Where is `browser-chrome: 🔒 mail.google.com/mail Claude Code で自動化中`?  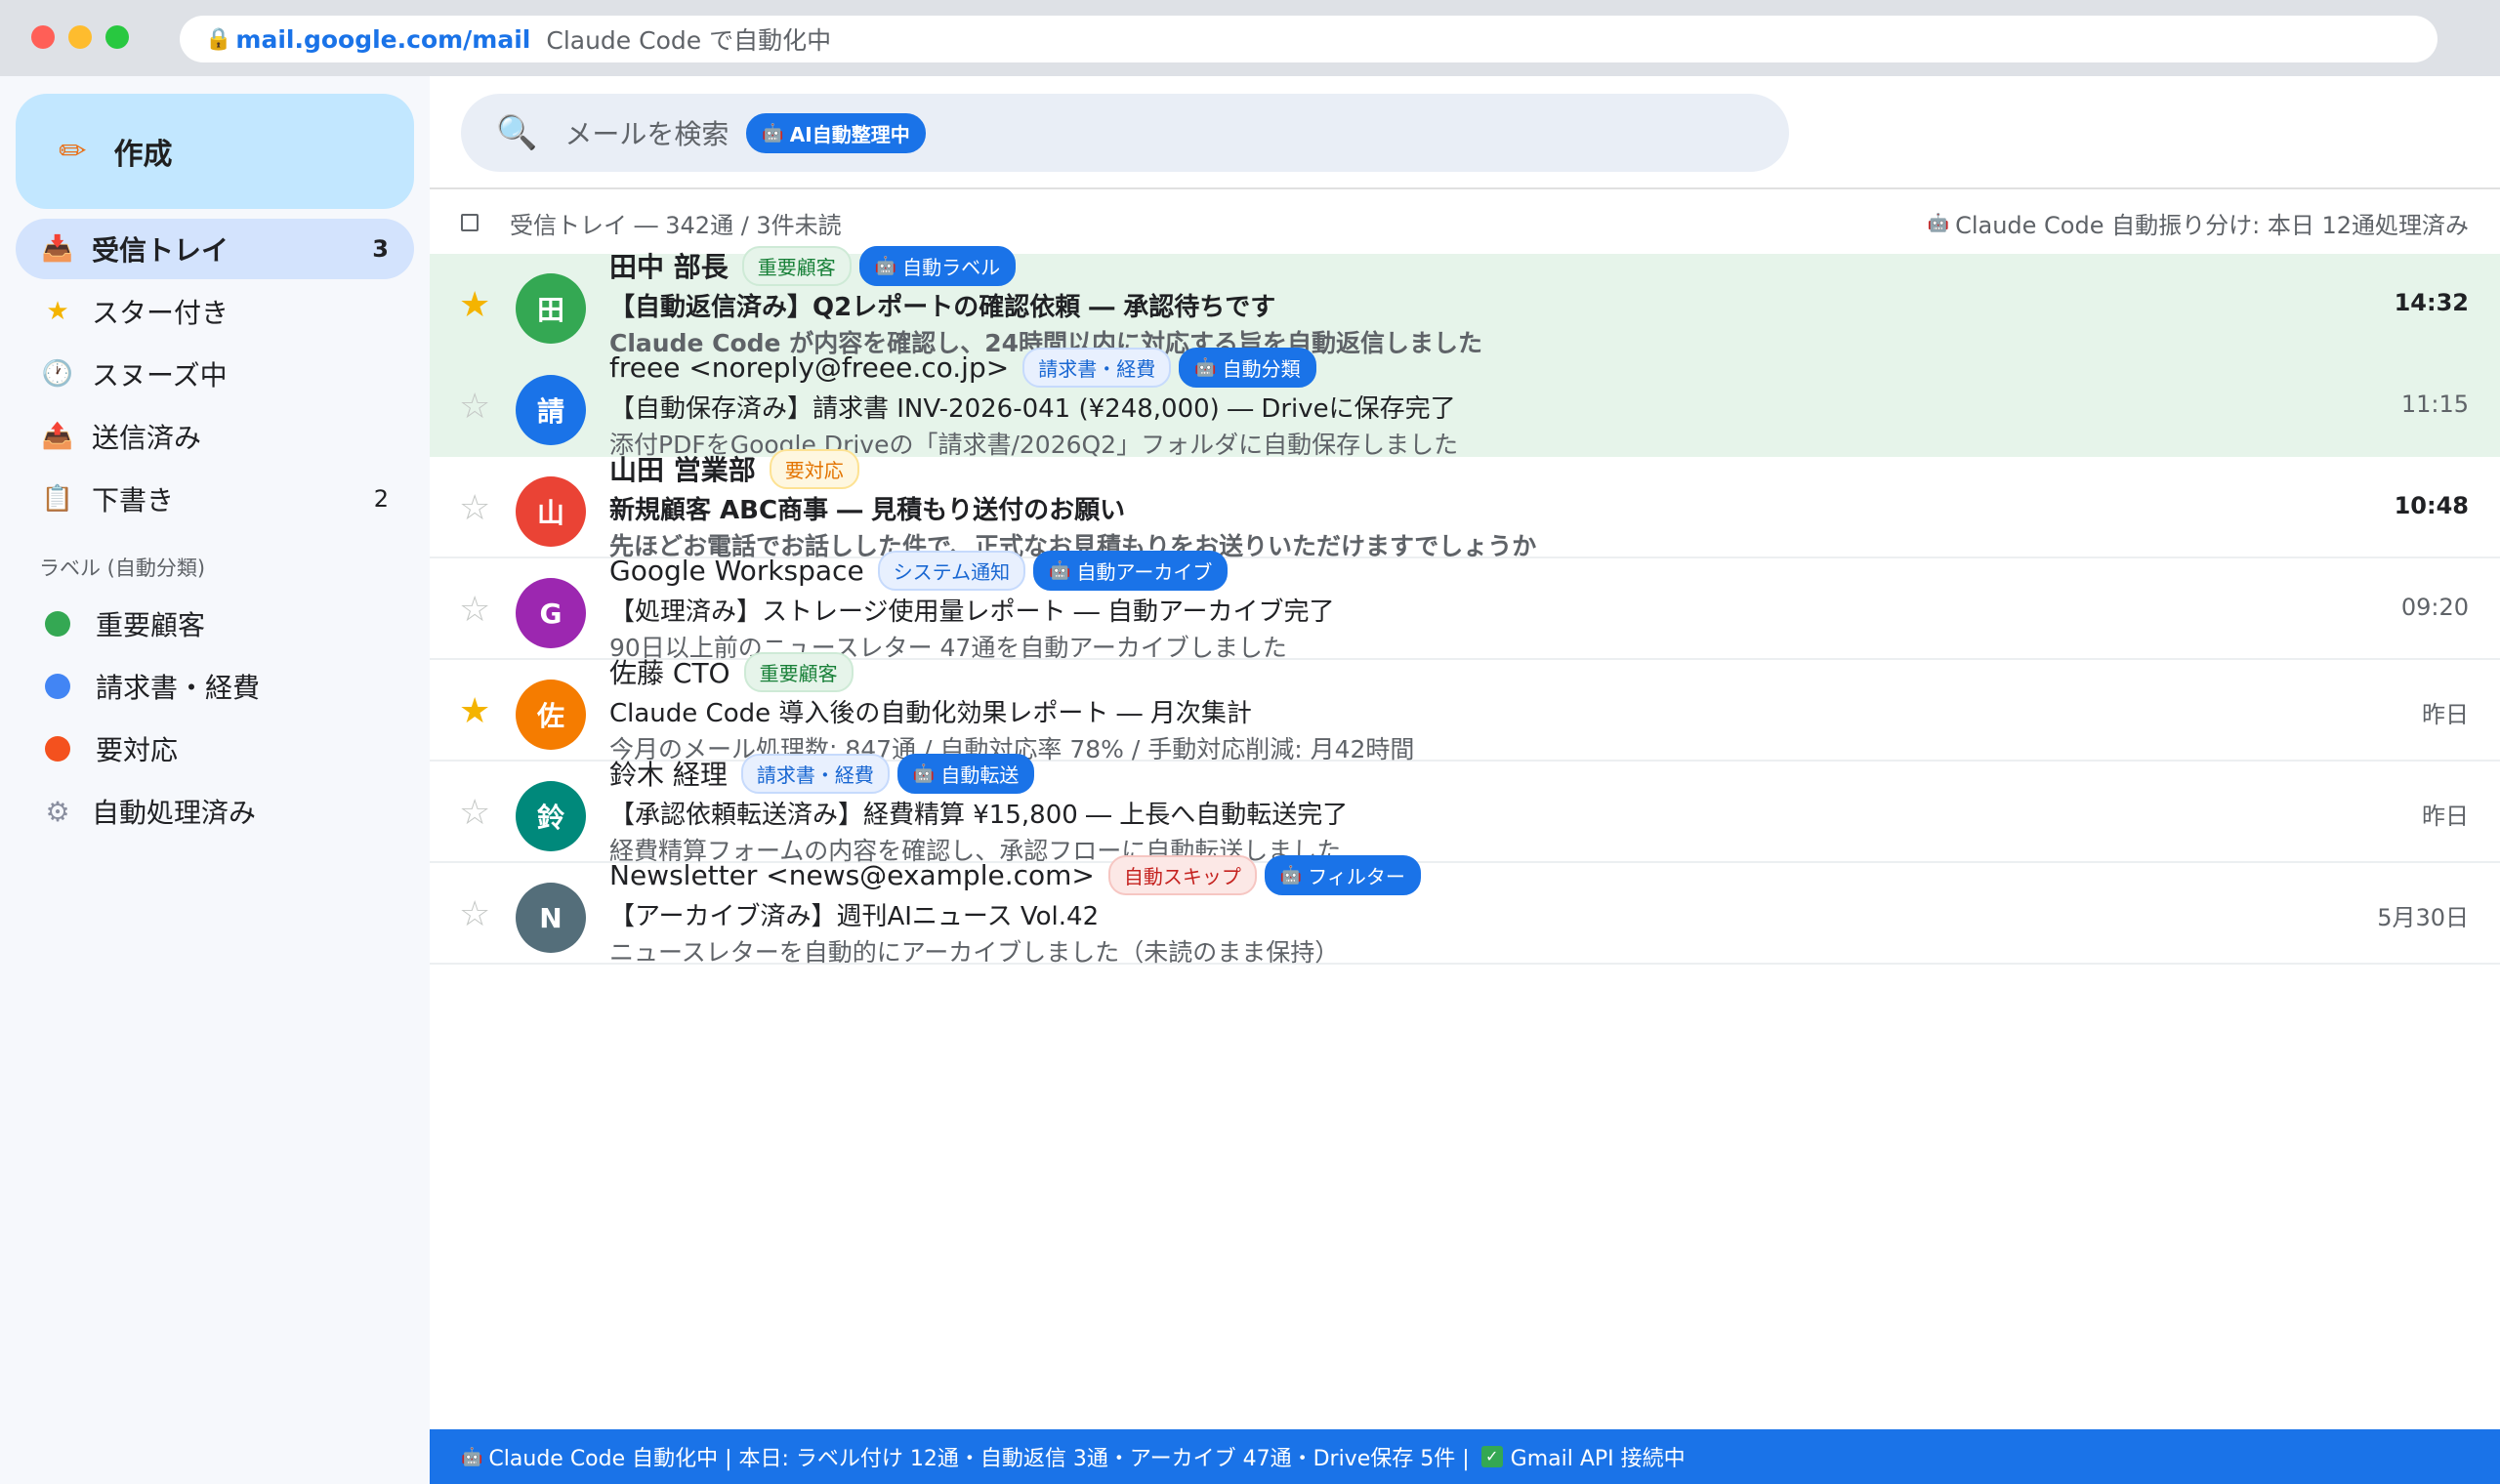
browser-chrome: 🔒 mail.google.com/mail Claude Code で自動化中 is located at coordinates (1250, 38).